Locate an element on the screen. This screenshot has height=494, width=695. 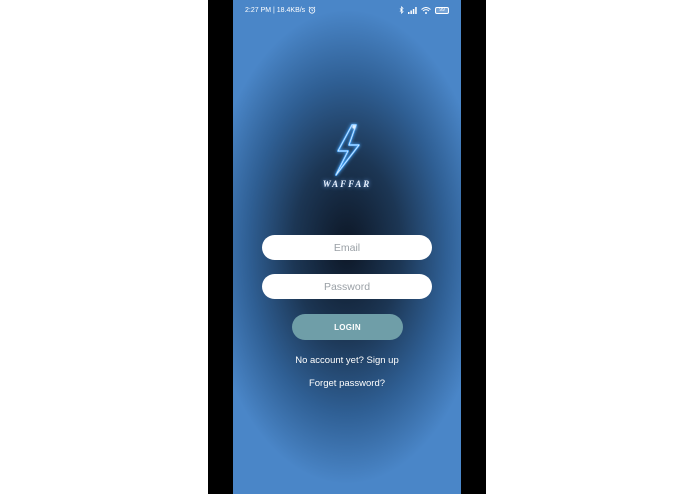
wifi-icon is located at coordinates (426, 10).